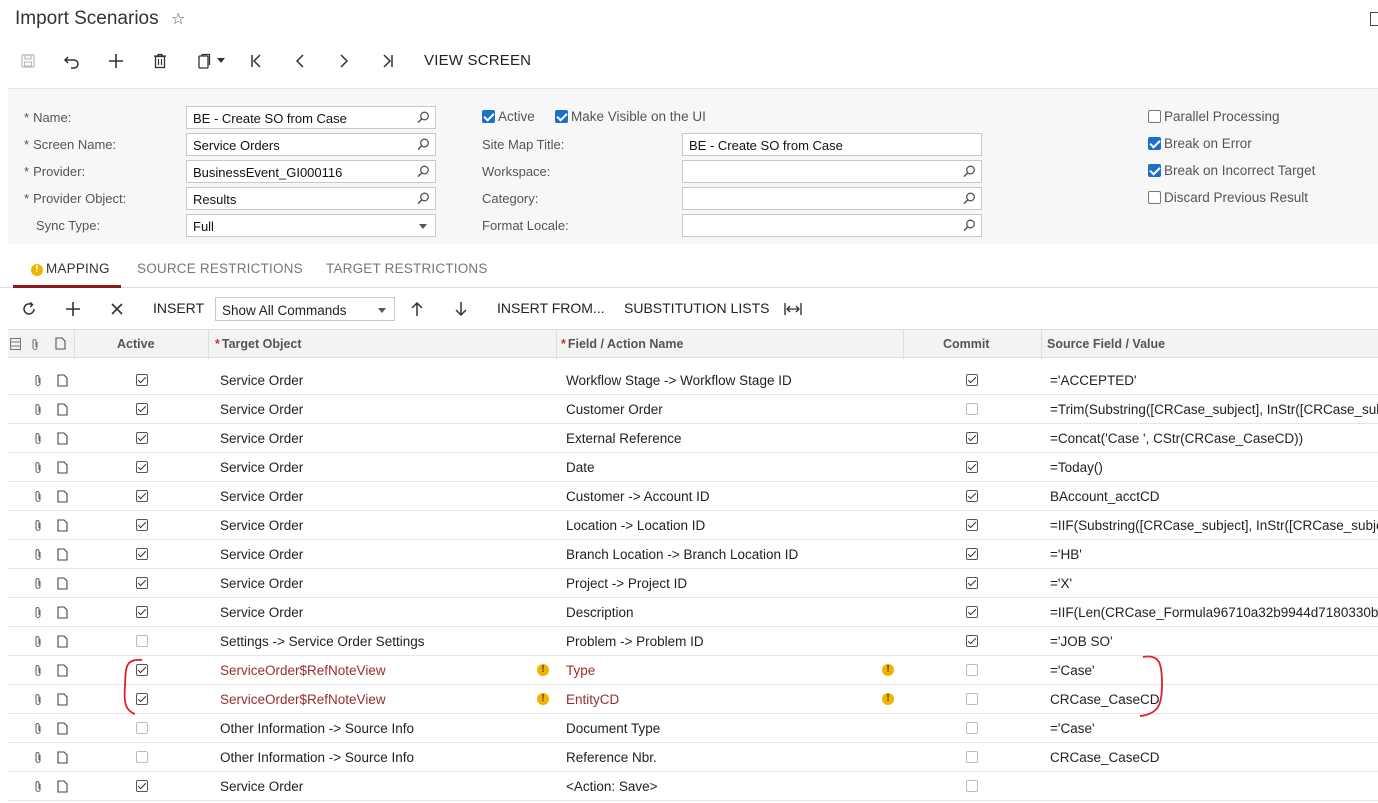  Describe the element at coordinates (344, 61) in the screenshot. I see `chevron-right-icon` at that location.